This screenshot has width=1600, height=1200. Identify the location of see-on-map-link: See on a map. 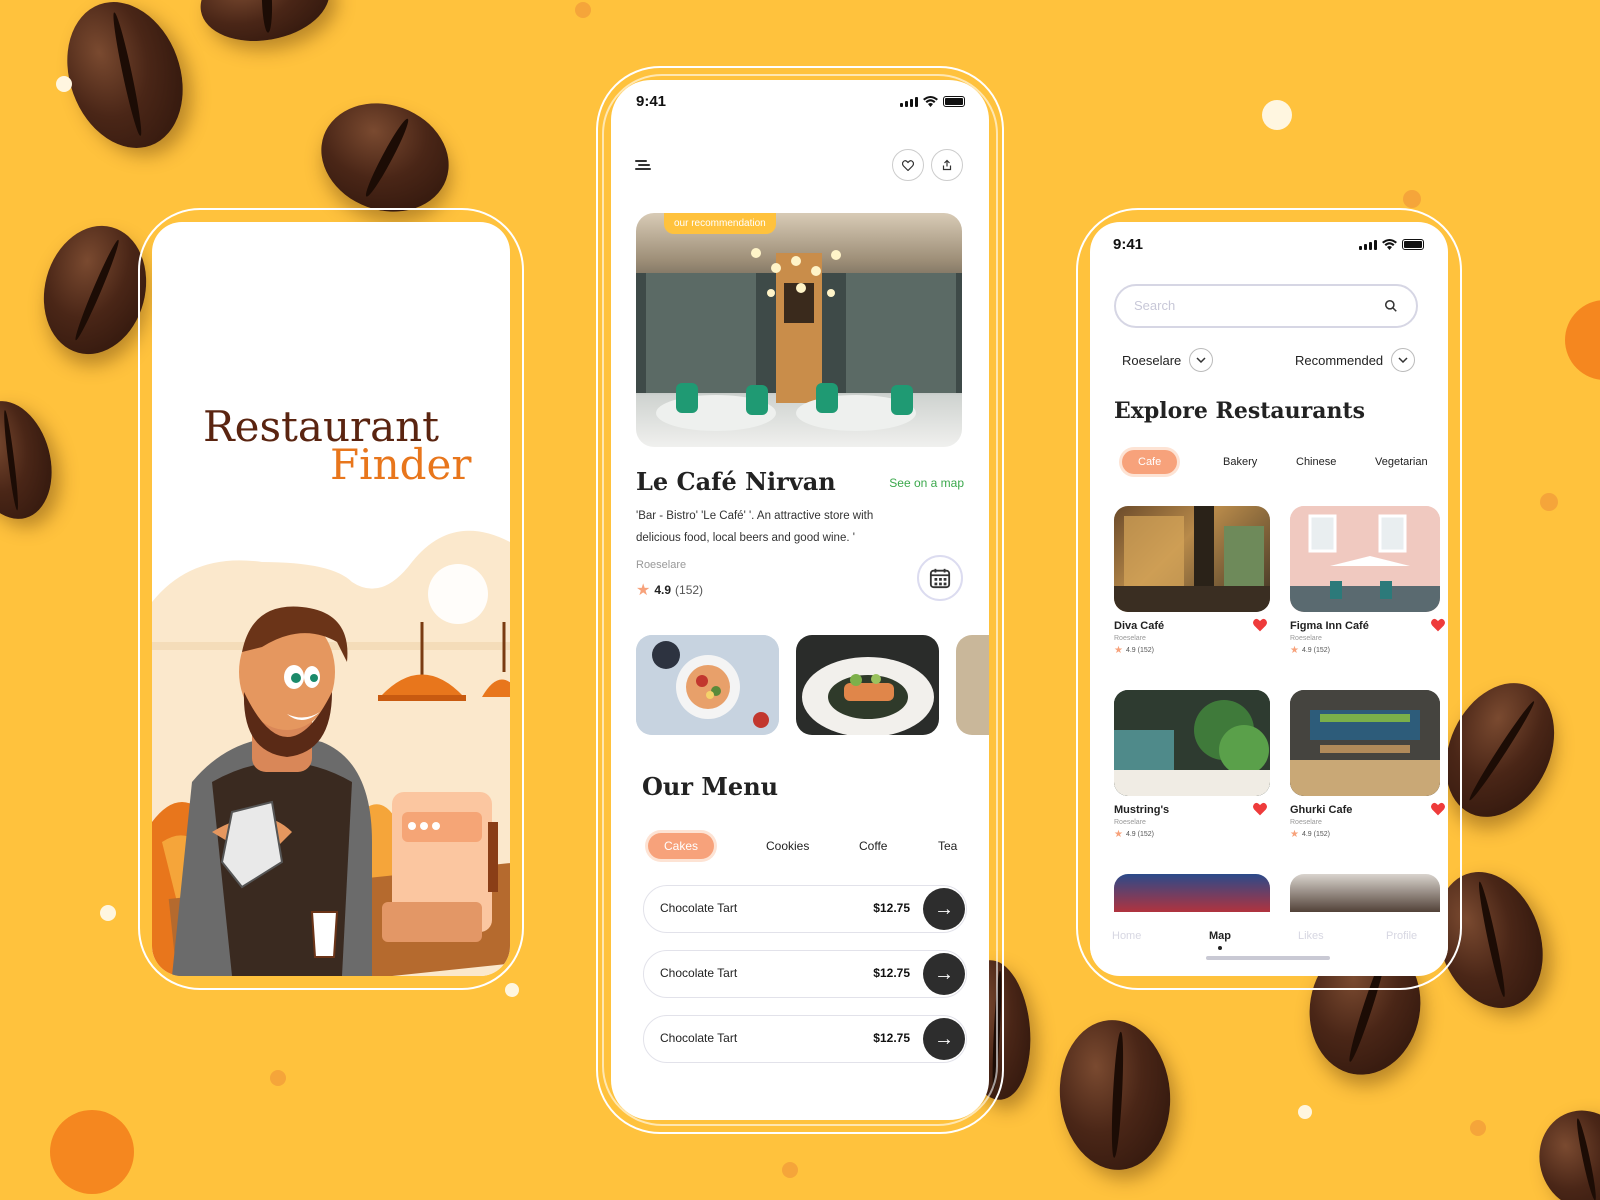
(926, 483).